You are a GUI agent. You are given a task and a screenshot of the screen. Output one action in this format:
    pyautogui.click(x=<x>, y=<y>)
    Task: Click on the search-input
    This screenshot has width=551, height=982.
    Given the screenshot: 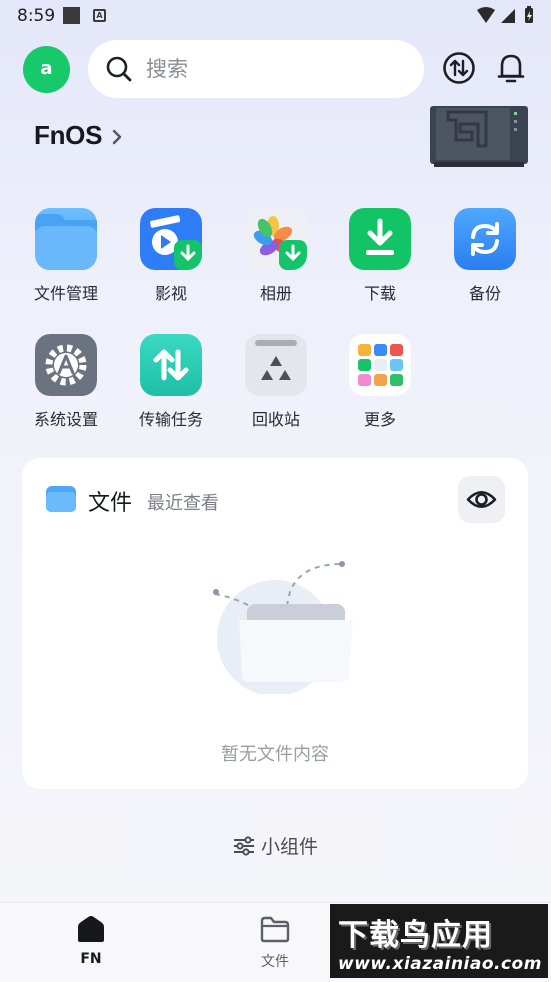 What is the action you would take?
    pyautogui.click(x=276, y=69)
    